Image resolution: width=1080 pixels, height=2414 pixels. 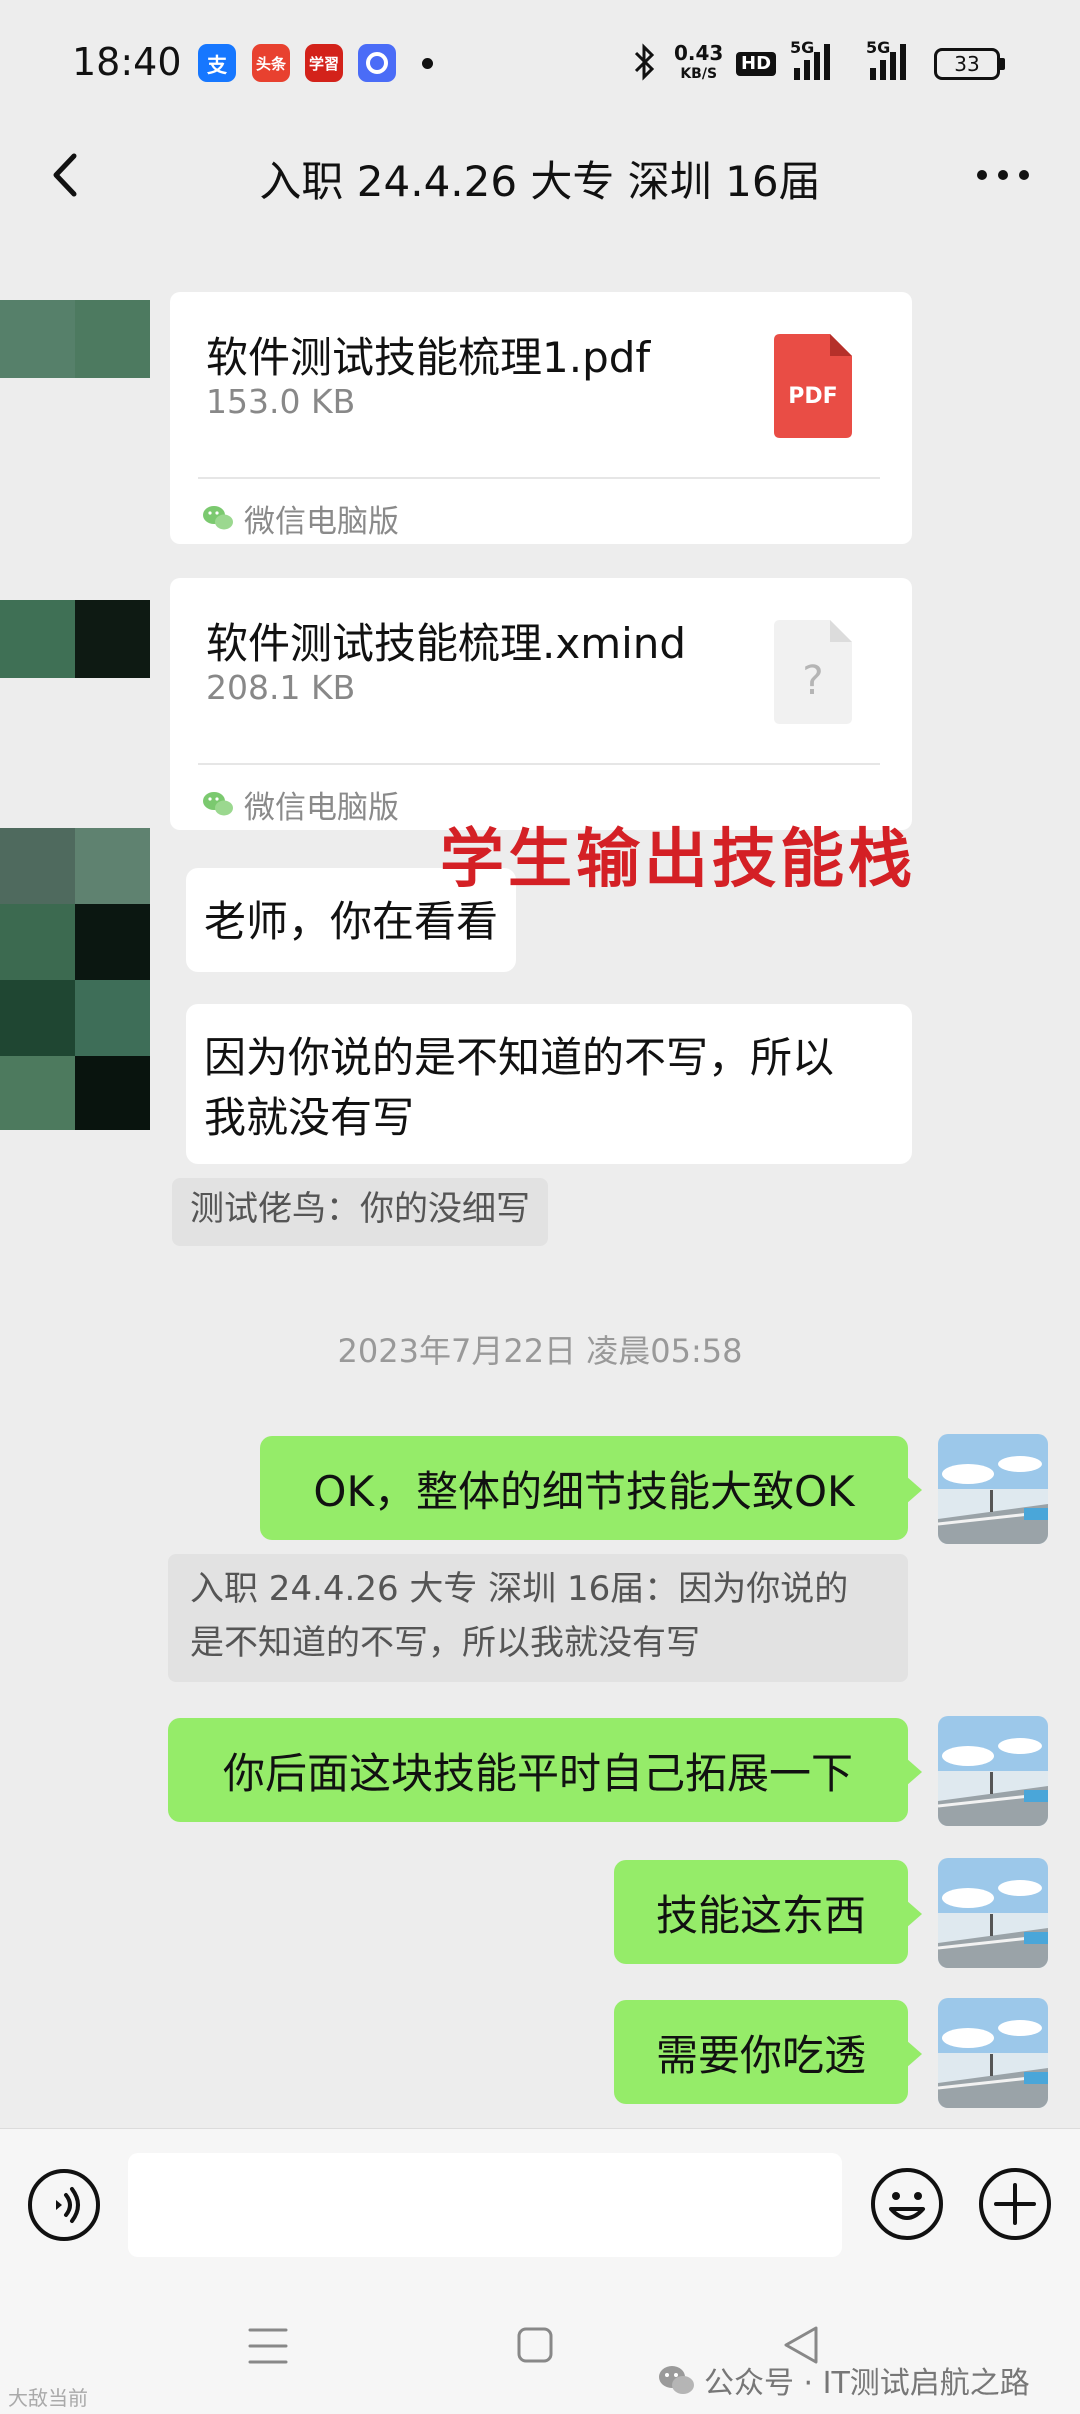 What do you see at coordinates (878, 47) in the screenshot?
I see `sim2-label: 5G` at bounding box center [878, 47].